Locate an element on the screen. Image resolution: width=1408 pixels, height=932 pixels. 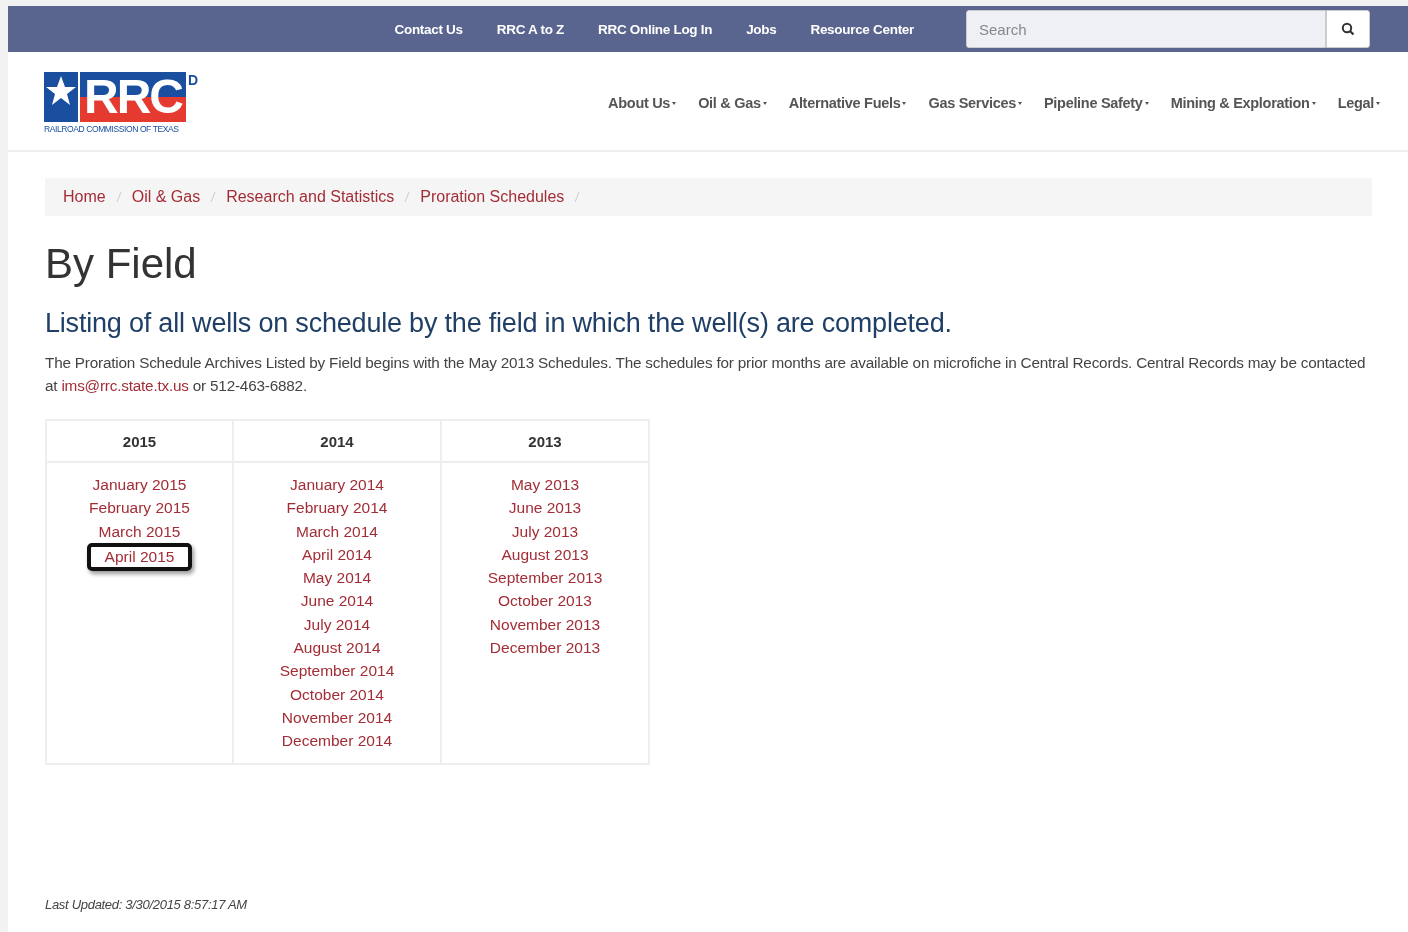
month-link: January 2014 is located at coordinates (337, 485).